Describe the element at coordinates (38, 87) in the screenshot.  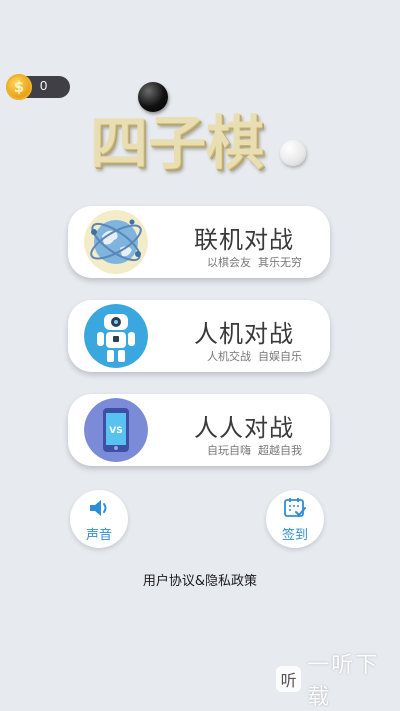
I see `coin-counter: $ 0` at that location.